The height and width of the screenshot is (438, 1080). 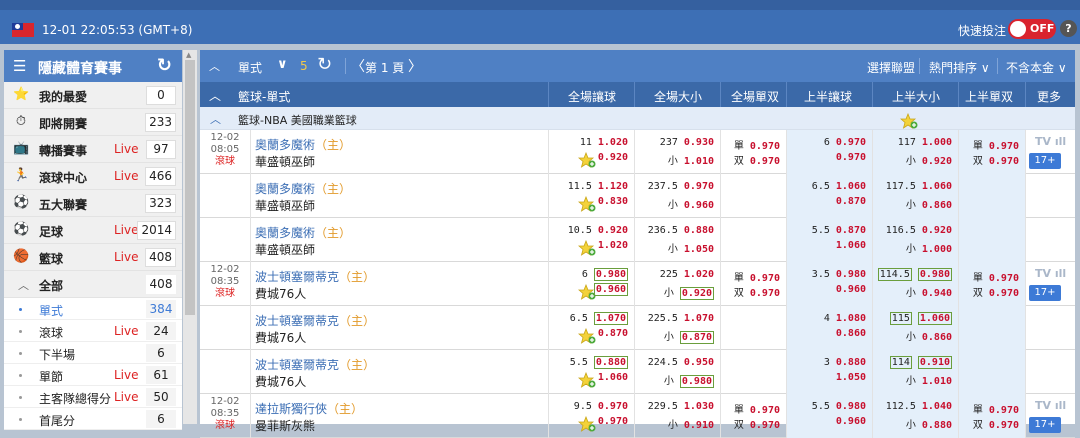 I want to click on sidebar-subitem-label: 滾球, so click(x=51, y=333).